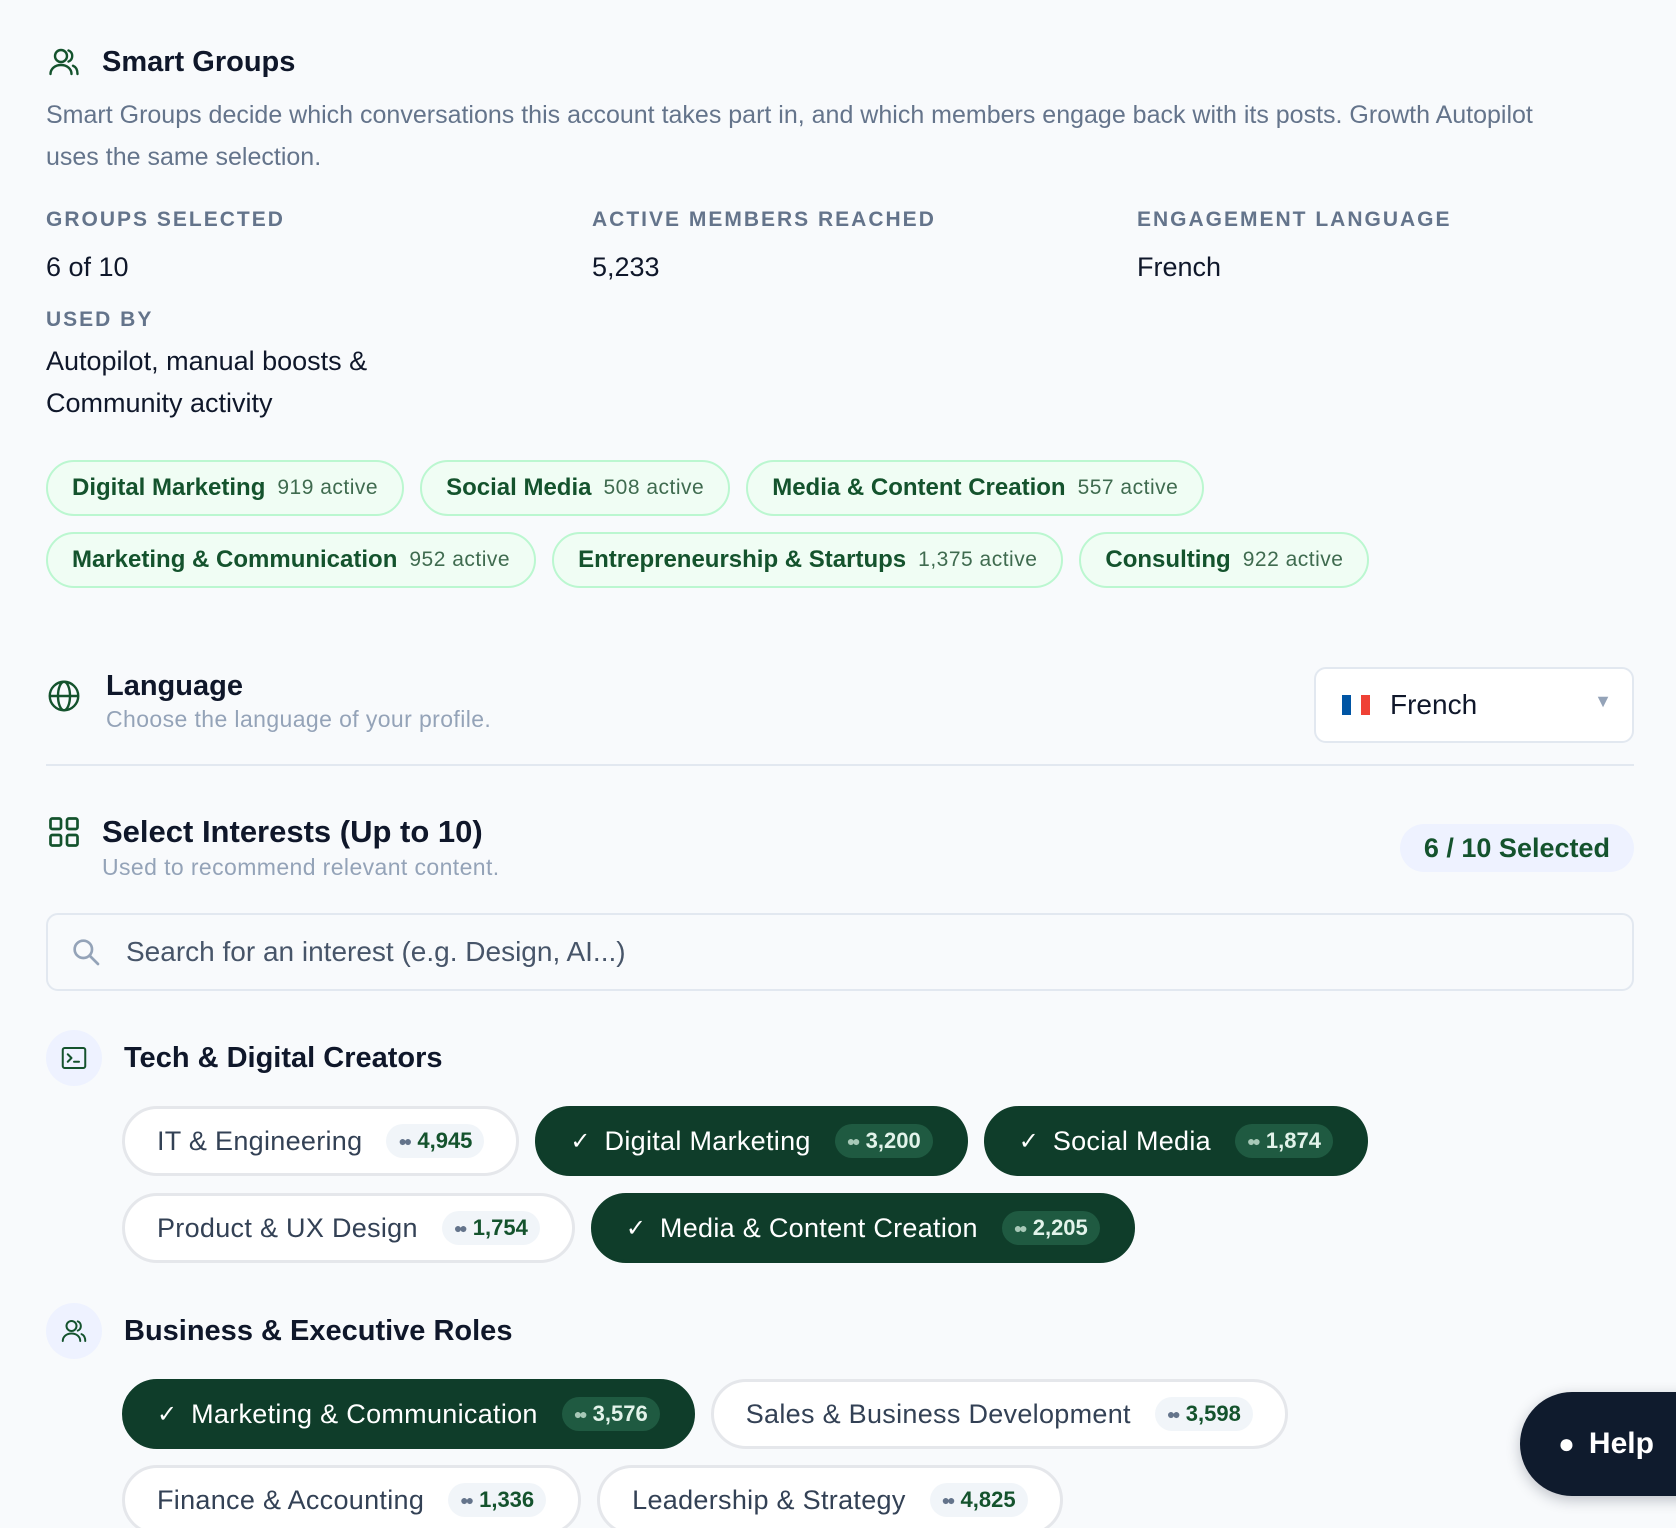 The width and height of the screenshot is (1676, 1528). What do you see at coordinates (260, 1140) in the screenshot?
I see `chip-label: IT & Engineering` at bounding box center [260, 1140].